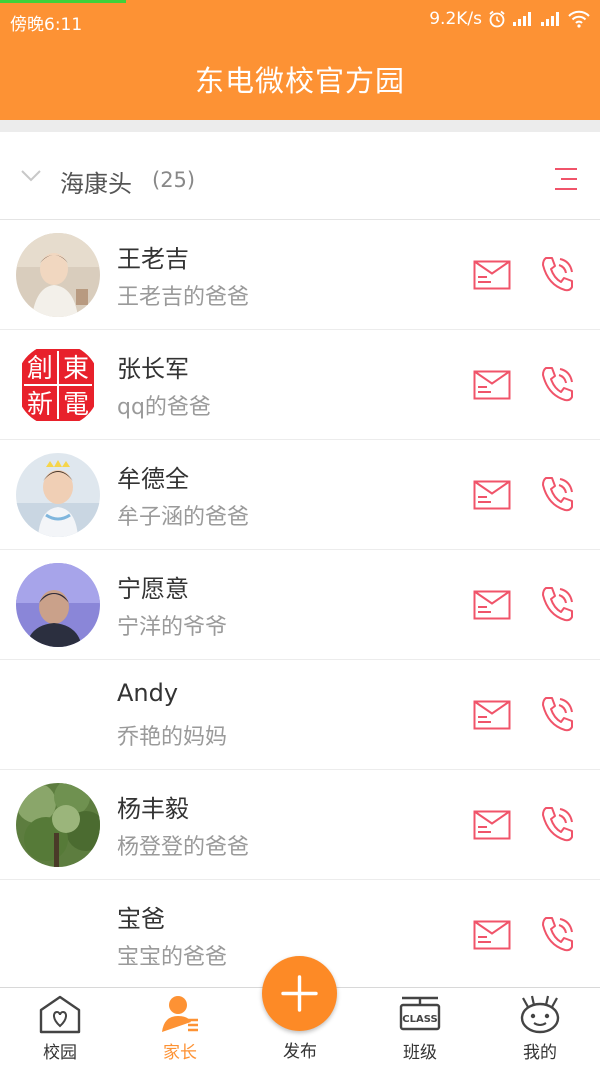  What do you see at coordinates (46, 25) in the screenshot?
I see `status-time: 傍晚6:11` at bounding box center [46, 25].